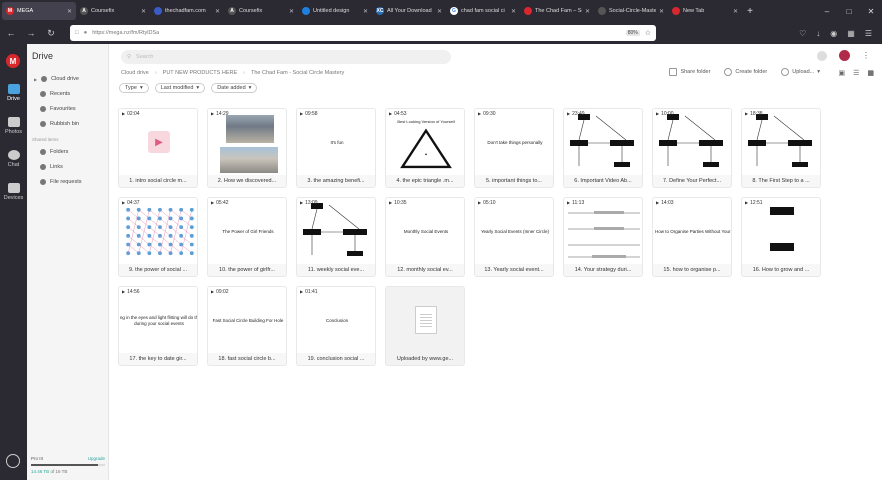 This screenshot has width=882, height=480. Describe the element at coordinates (297, 73) in the screenshot. I see `breadcrumb-item: The Chad Fam - Social Circle Mastery` at that location.